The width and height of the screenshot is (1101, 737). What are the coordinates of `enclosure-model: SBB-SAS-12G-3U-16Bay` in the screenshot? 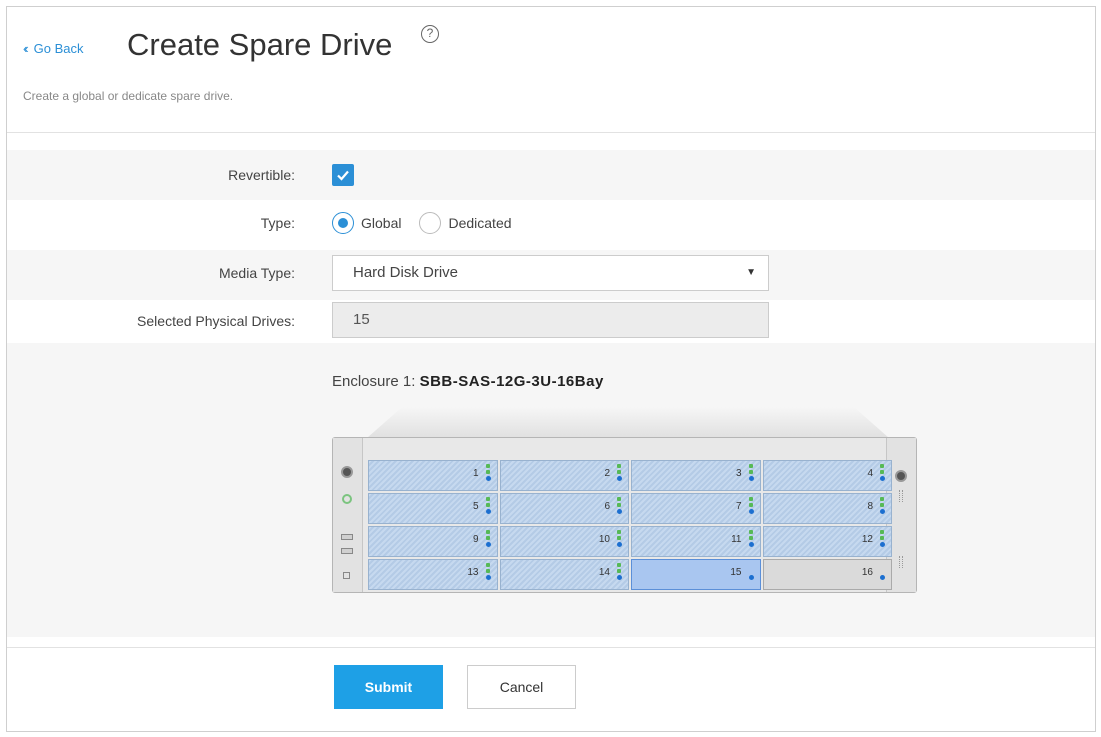 It's located at (511, 381).